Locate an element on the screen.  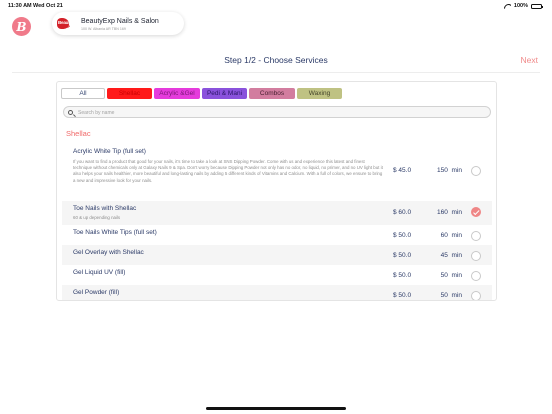
tab-waxing: Waxing is located at coordinates (319, 93).